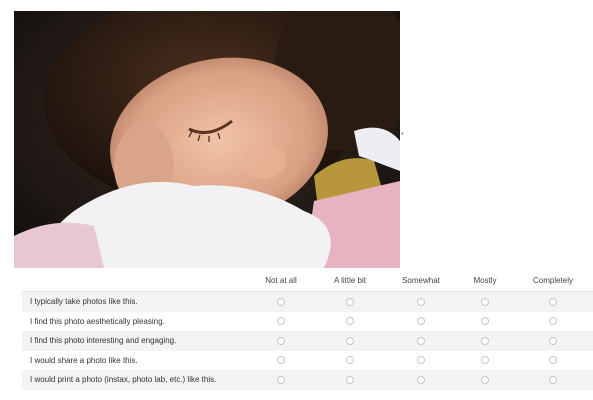 This screenshot has width=593, height=400. What do you see at coordinates (552, 280) in the screenshot?
I see `option-header-completely: Completely` at bounding box center [552, 280].